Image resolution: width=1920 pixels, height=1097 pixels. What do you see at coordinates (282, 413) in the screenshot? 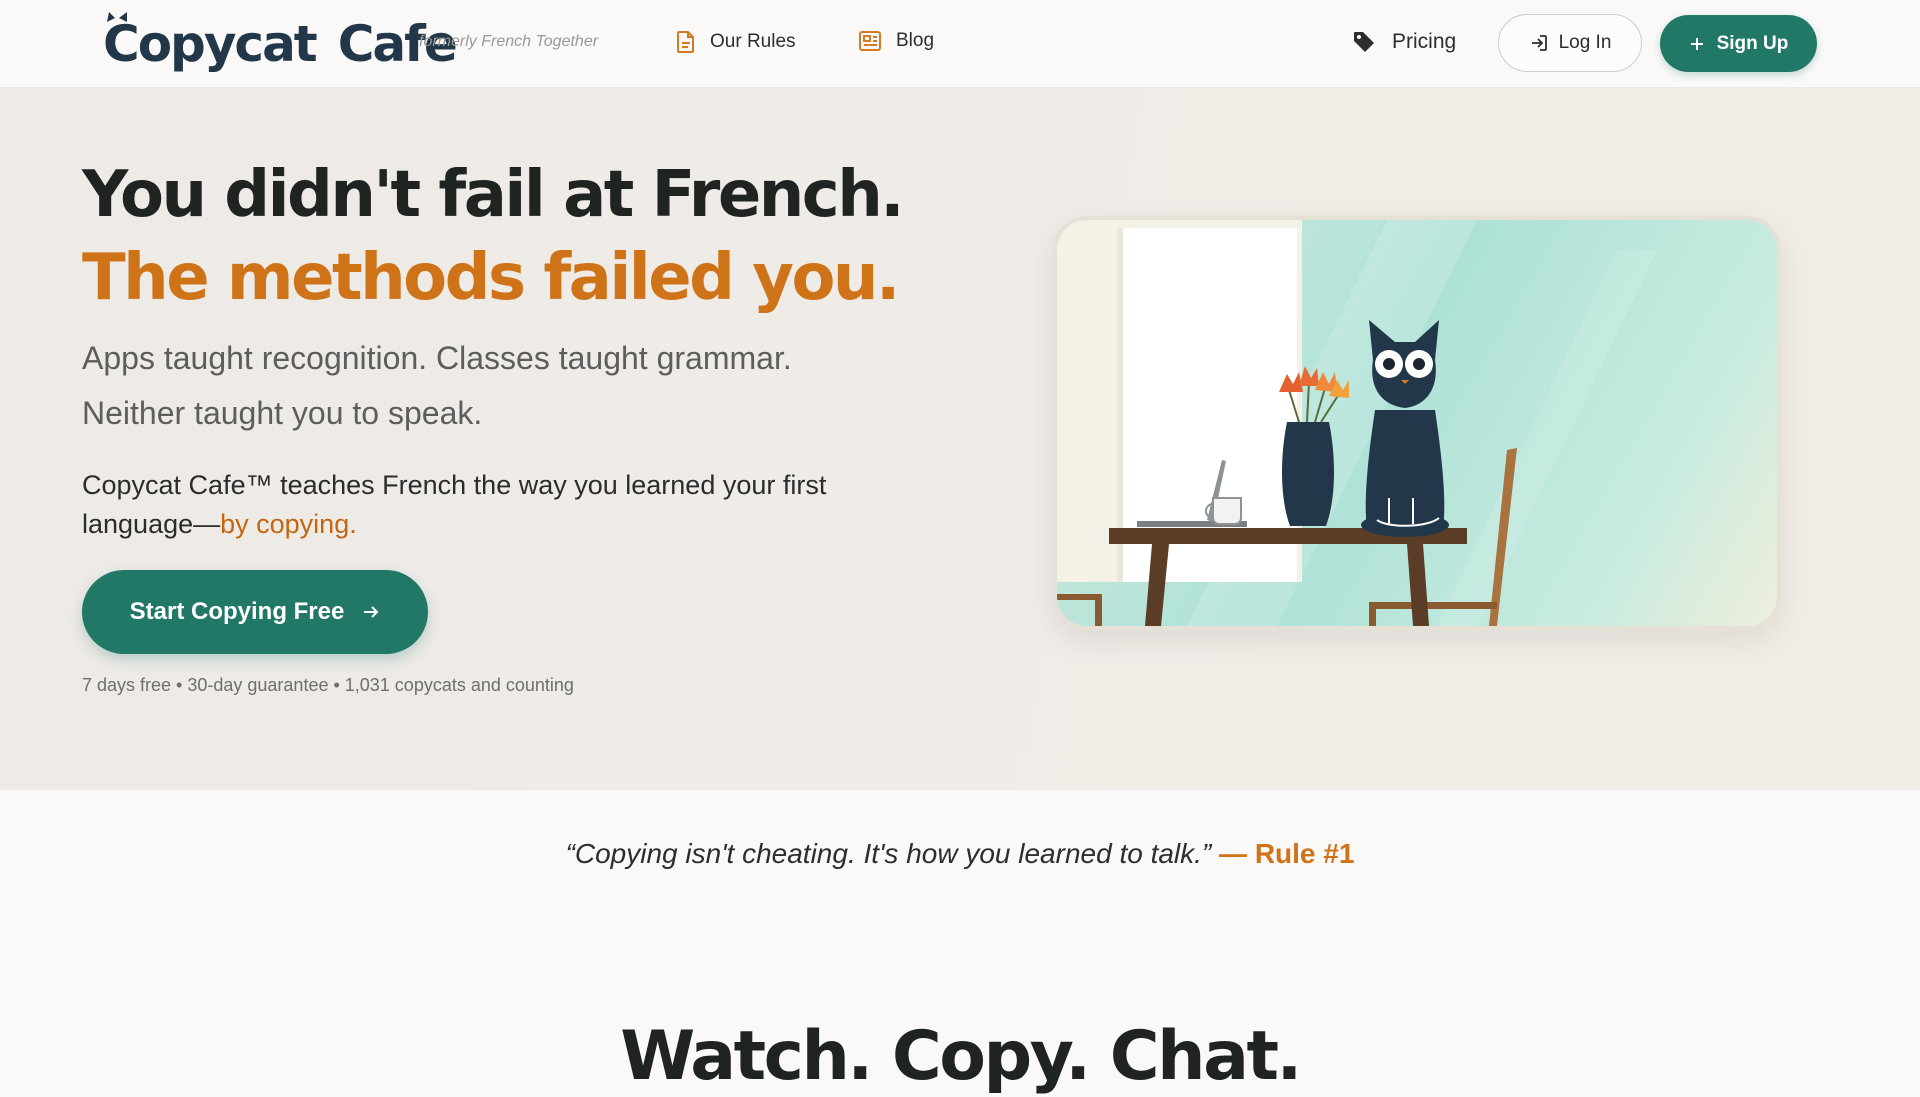
I see `hero-subtitle-line2: Neither taught you to speak.` at bounding box center [282, 413].